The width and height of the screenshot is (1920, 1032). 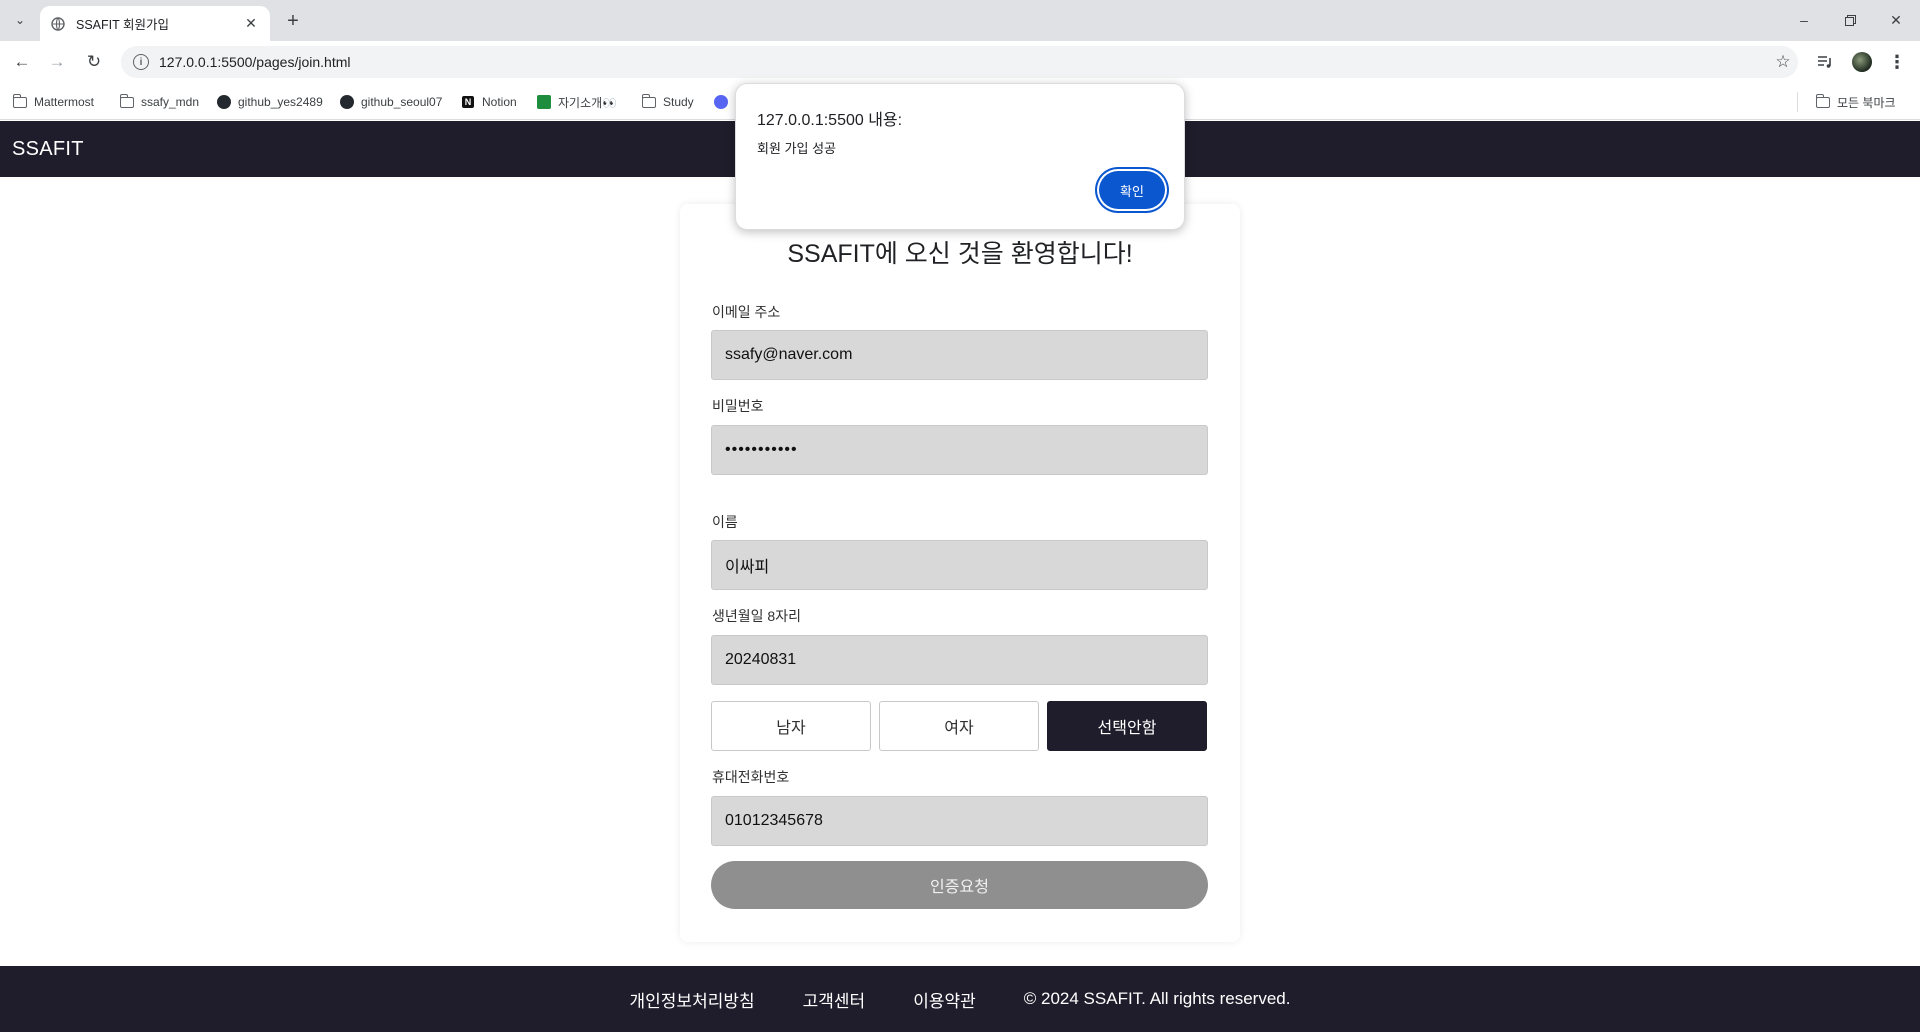 I want to click on globe-icon, so click(x=58, y=24).